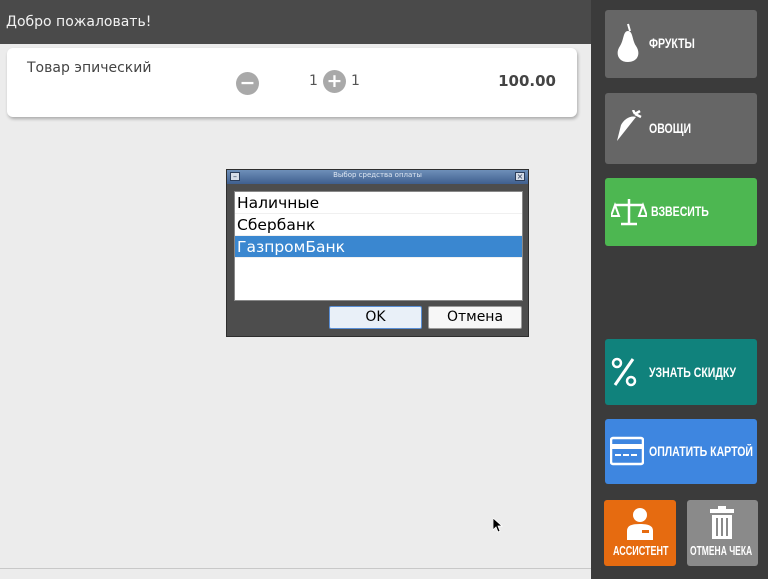 This screenshot has height=579, width=768. Describe the element at coordinates (670, 128) in the screenshot. I see `vegetables-label: ОВОЩИ` at that location.